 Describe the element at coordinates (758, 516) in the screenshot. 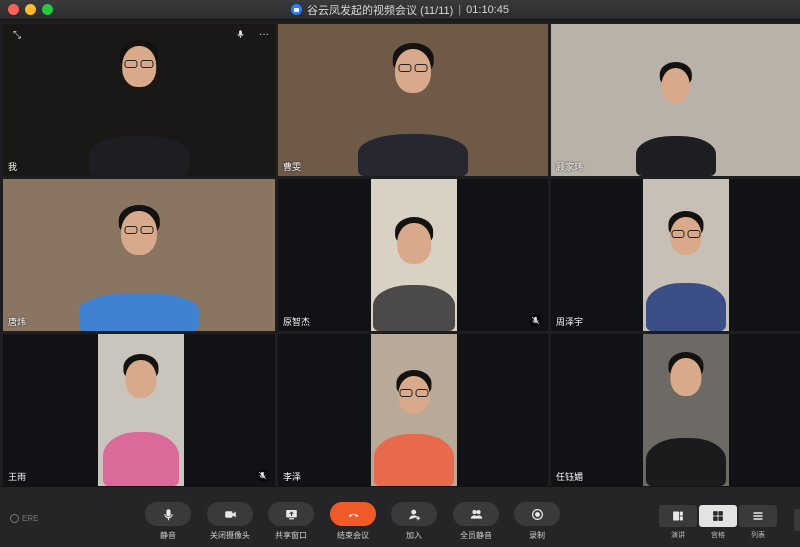

I see `list-layout-icon` at that location.